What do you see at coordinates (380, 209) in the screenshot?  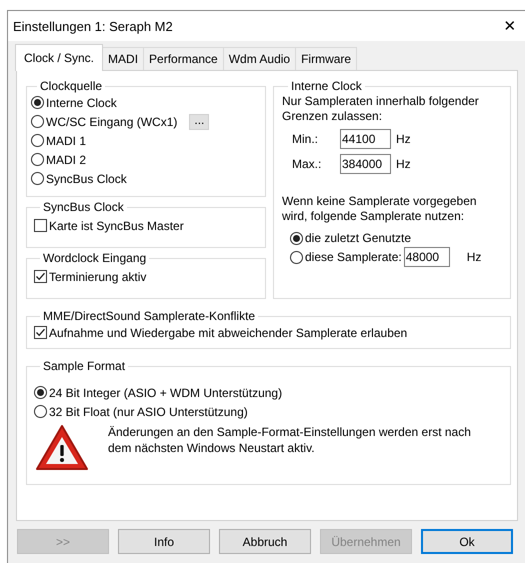 I see `description-text: Wenn keine Samplerate vorgegeben wird, folgende Samplerate nutzen:` at bounding box center [380, 209].